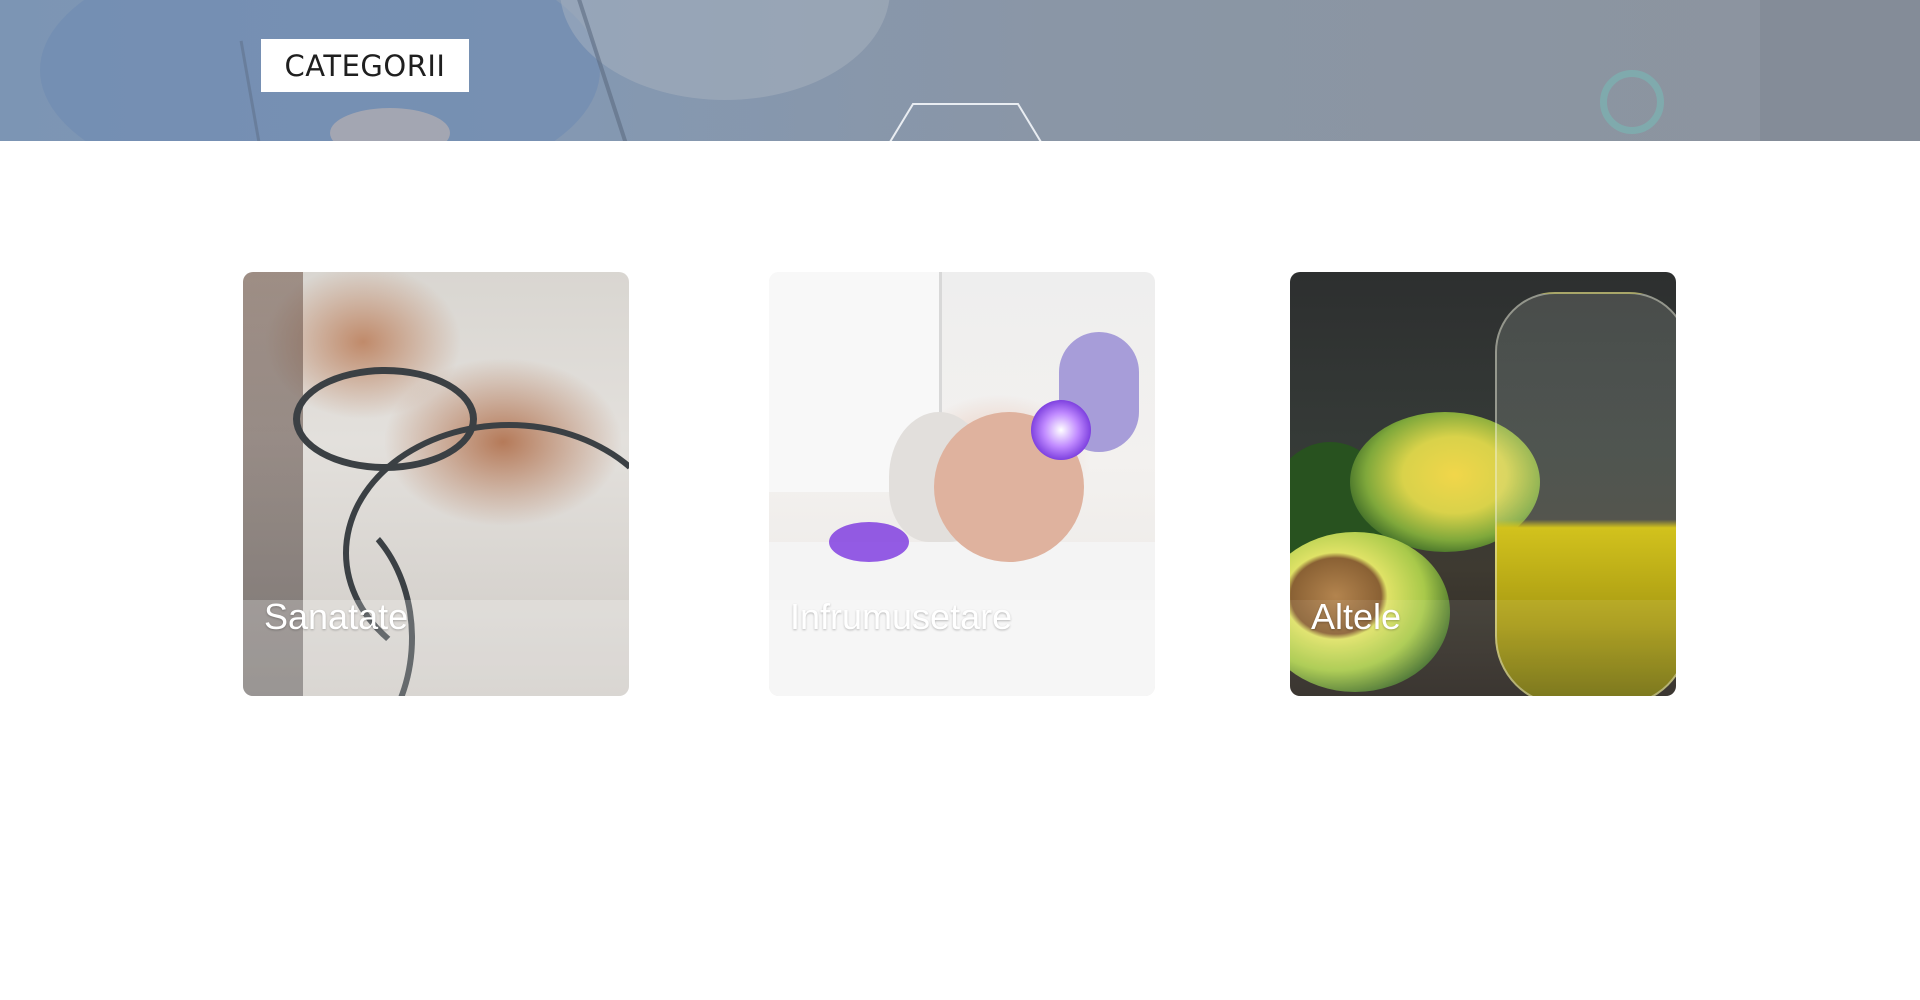 This screenshot has height=1000, width=1920. Describe the element at coordinates (336, 616) in the screenshot. I see `category-label: Sanatate` at that location.